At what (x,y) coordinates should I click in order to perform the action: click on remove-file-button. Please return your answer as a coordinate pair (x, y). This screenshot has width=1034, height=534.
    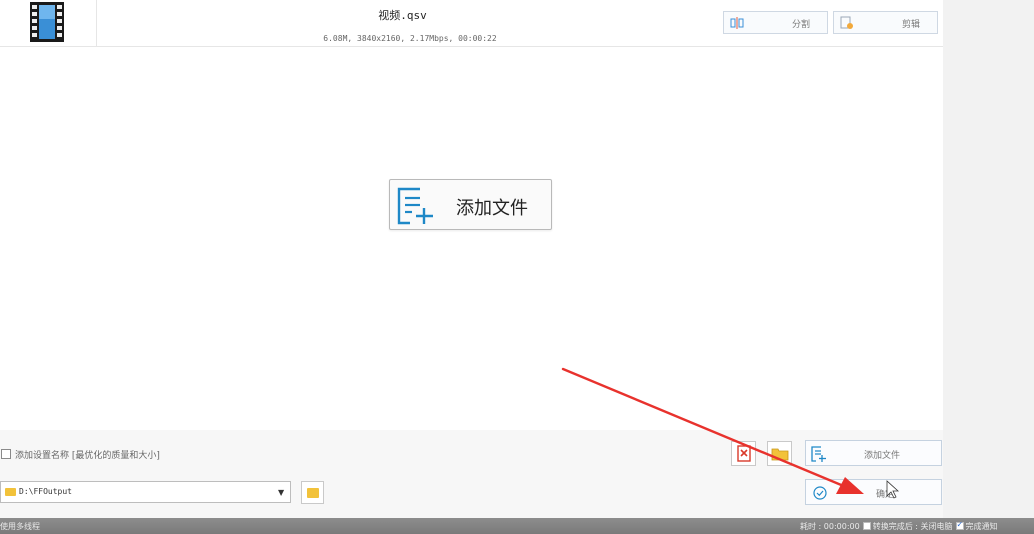
    Looking at the image, I should click on (743, 453).